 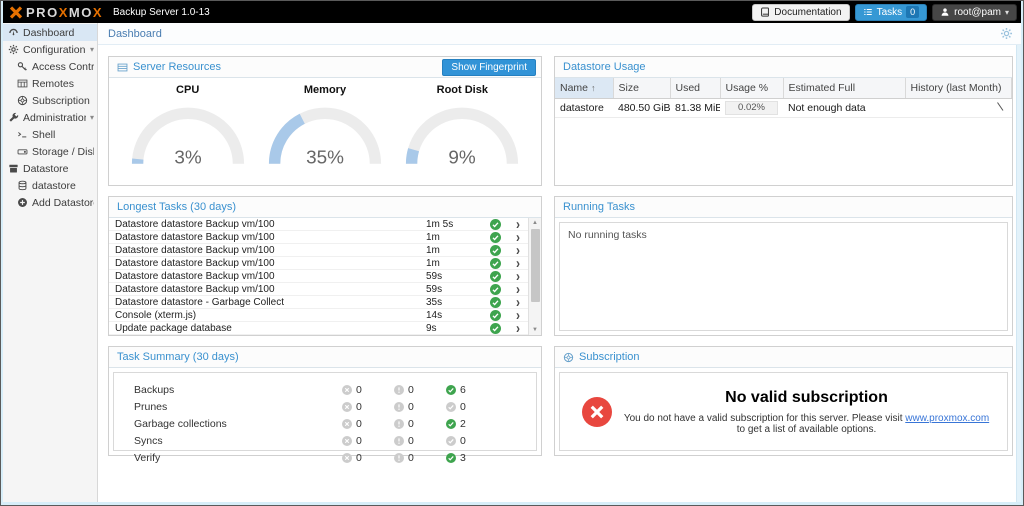 What do you see at coordinates (518, 328) in the screenshot?
I see `chevron-right-icon: ›` at bounding box center [518, 328].